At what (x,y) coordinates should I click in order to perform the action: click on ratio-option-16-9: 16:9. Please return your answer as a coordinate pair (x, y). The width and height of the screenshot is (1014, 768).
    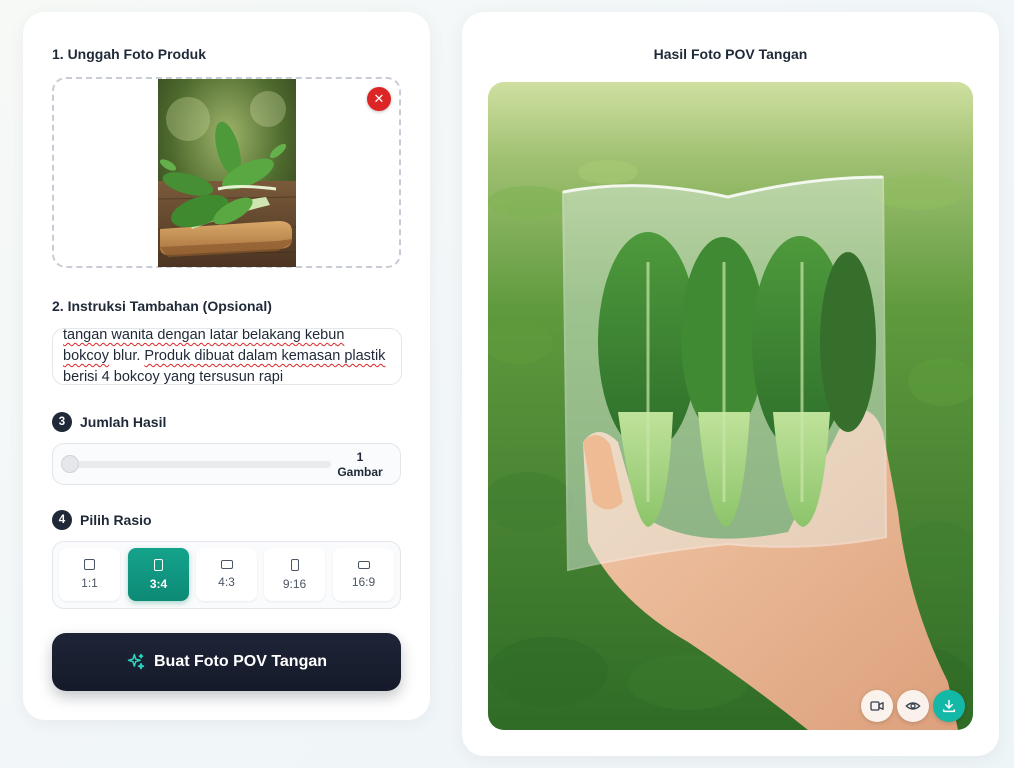
    Looking at the image, I should click on (363, 574).